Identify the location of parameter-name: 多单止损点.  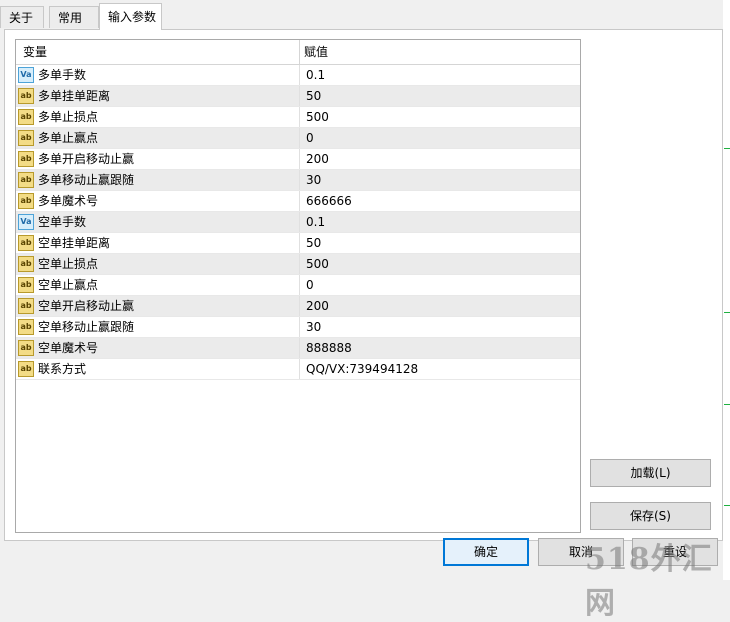
(68, 116).